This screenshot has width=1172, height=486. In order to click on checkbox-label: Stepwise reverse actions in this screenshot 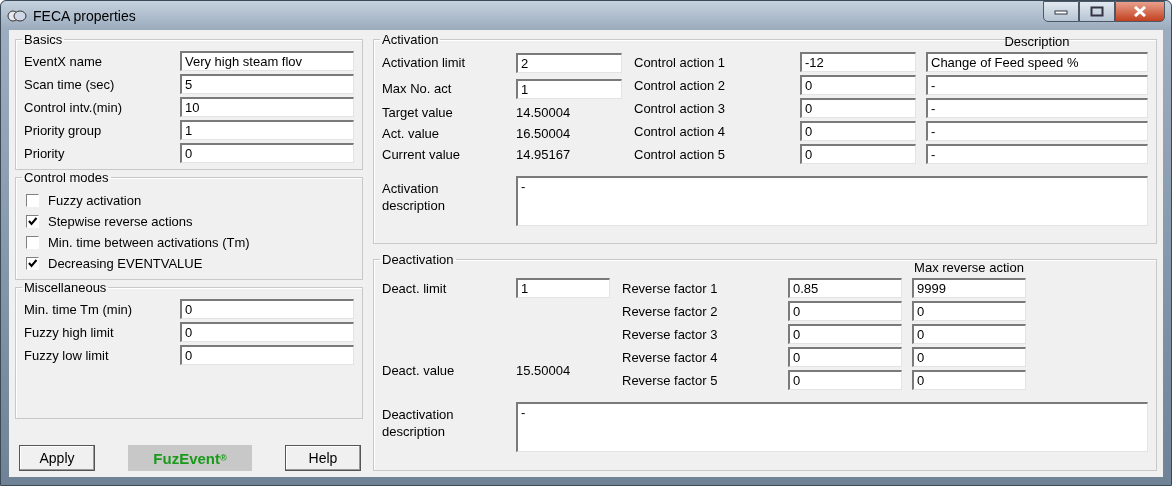, I will do `click(120, 221)`.